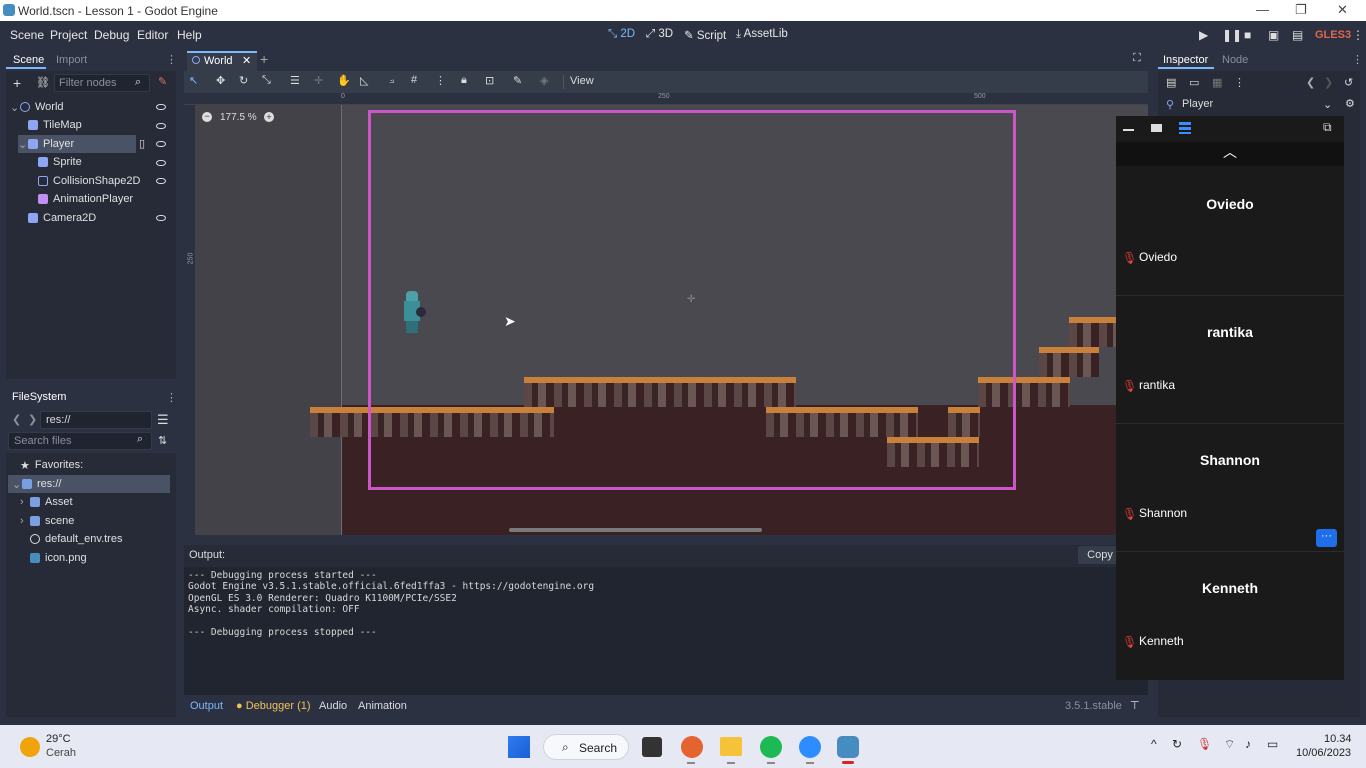 The width and height of the screenshot is (1366, 768). I want to click on favorites-item: ★ Favorites:, so click(51, 465).